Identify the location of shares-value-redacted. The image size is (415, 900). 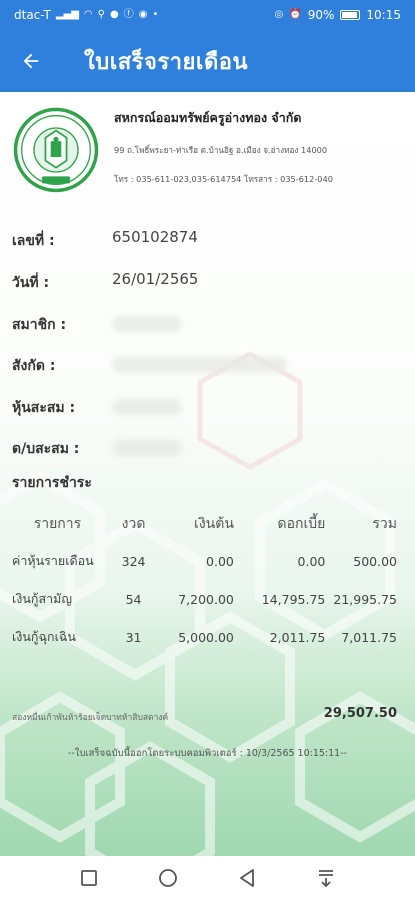
(147, 407).